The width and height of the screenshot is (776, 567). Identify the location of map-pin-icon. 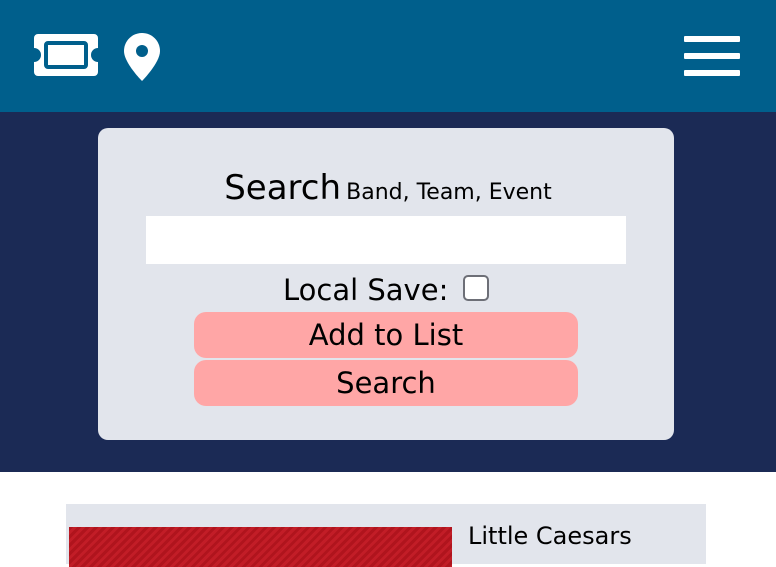
(142, 57).